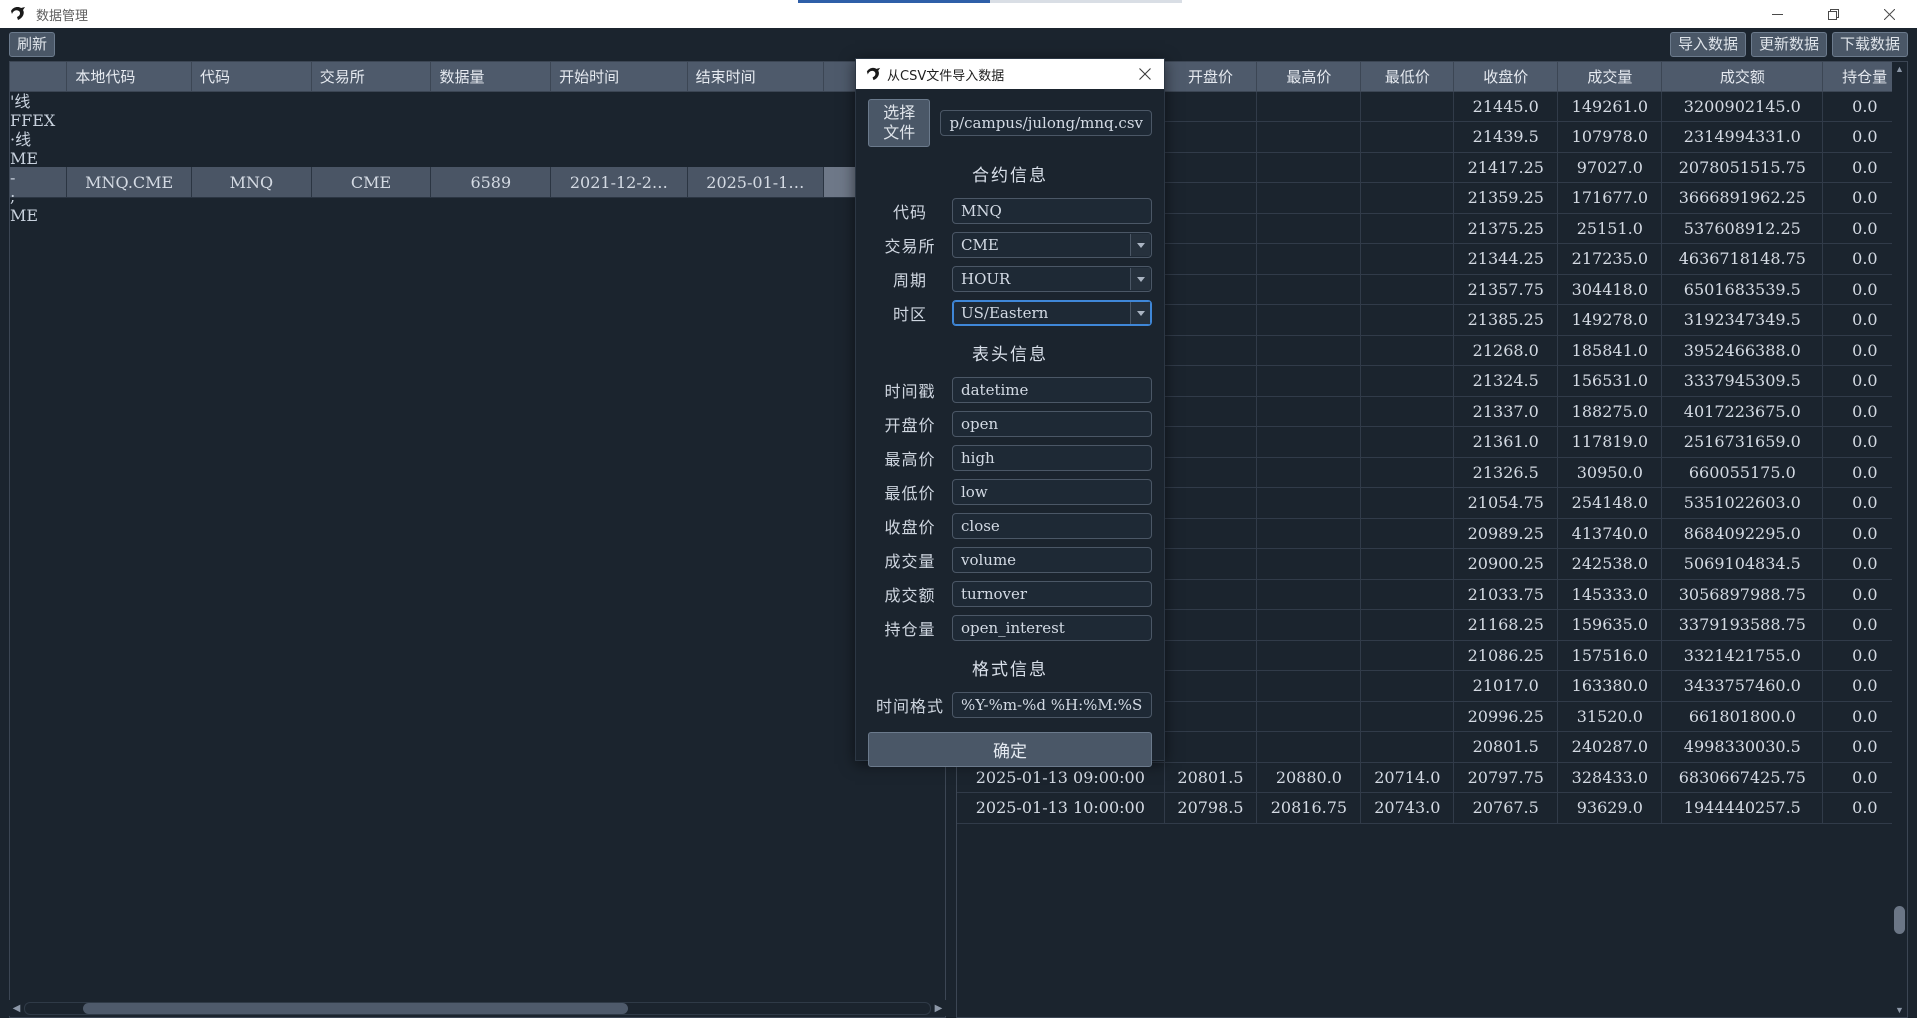 This screenshot has height=1018, width=1917. I want to click on interval-select: HOUR, so click(1052, 279).